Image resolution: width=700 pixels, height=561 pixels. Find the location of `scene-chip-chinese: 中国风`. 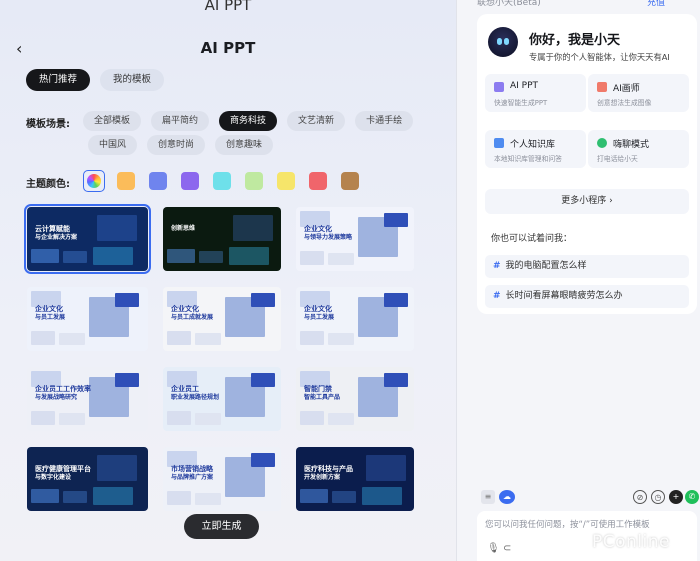

scene-chip-chinese: 中国风 is located at coordinates (113, 145).